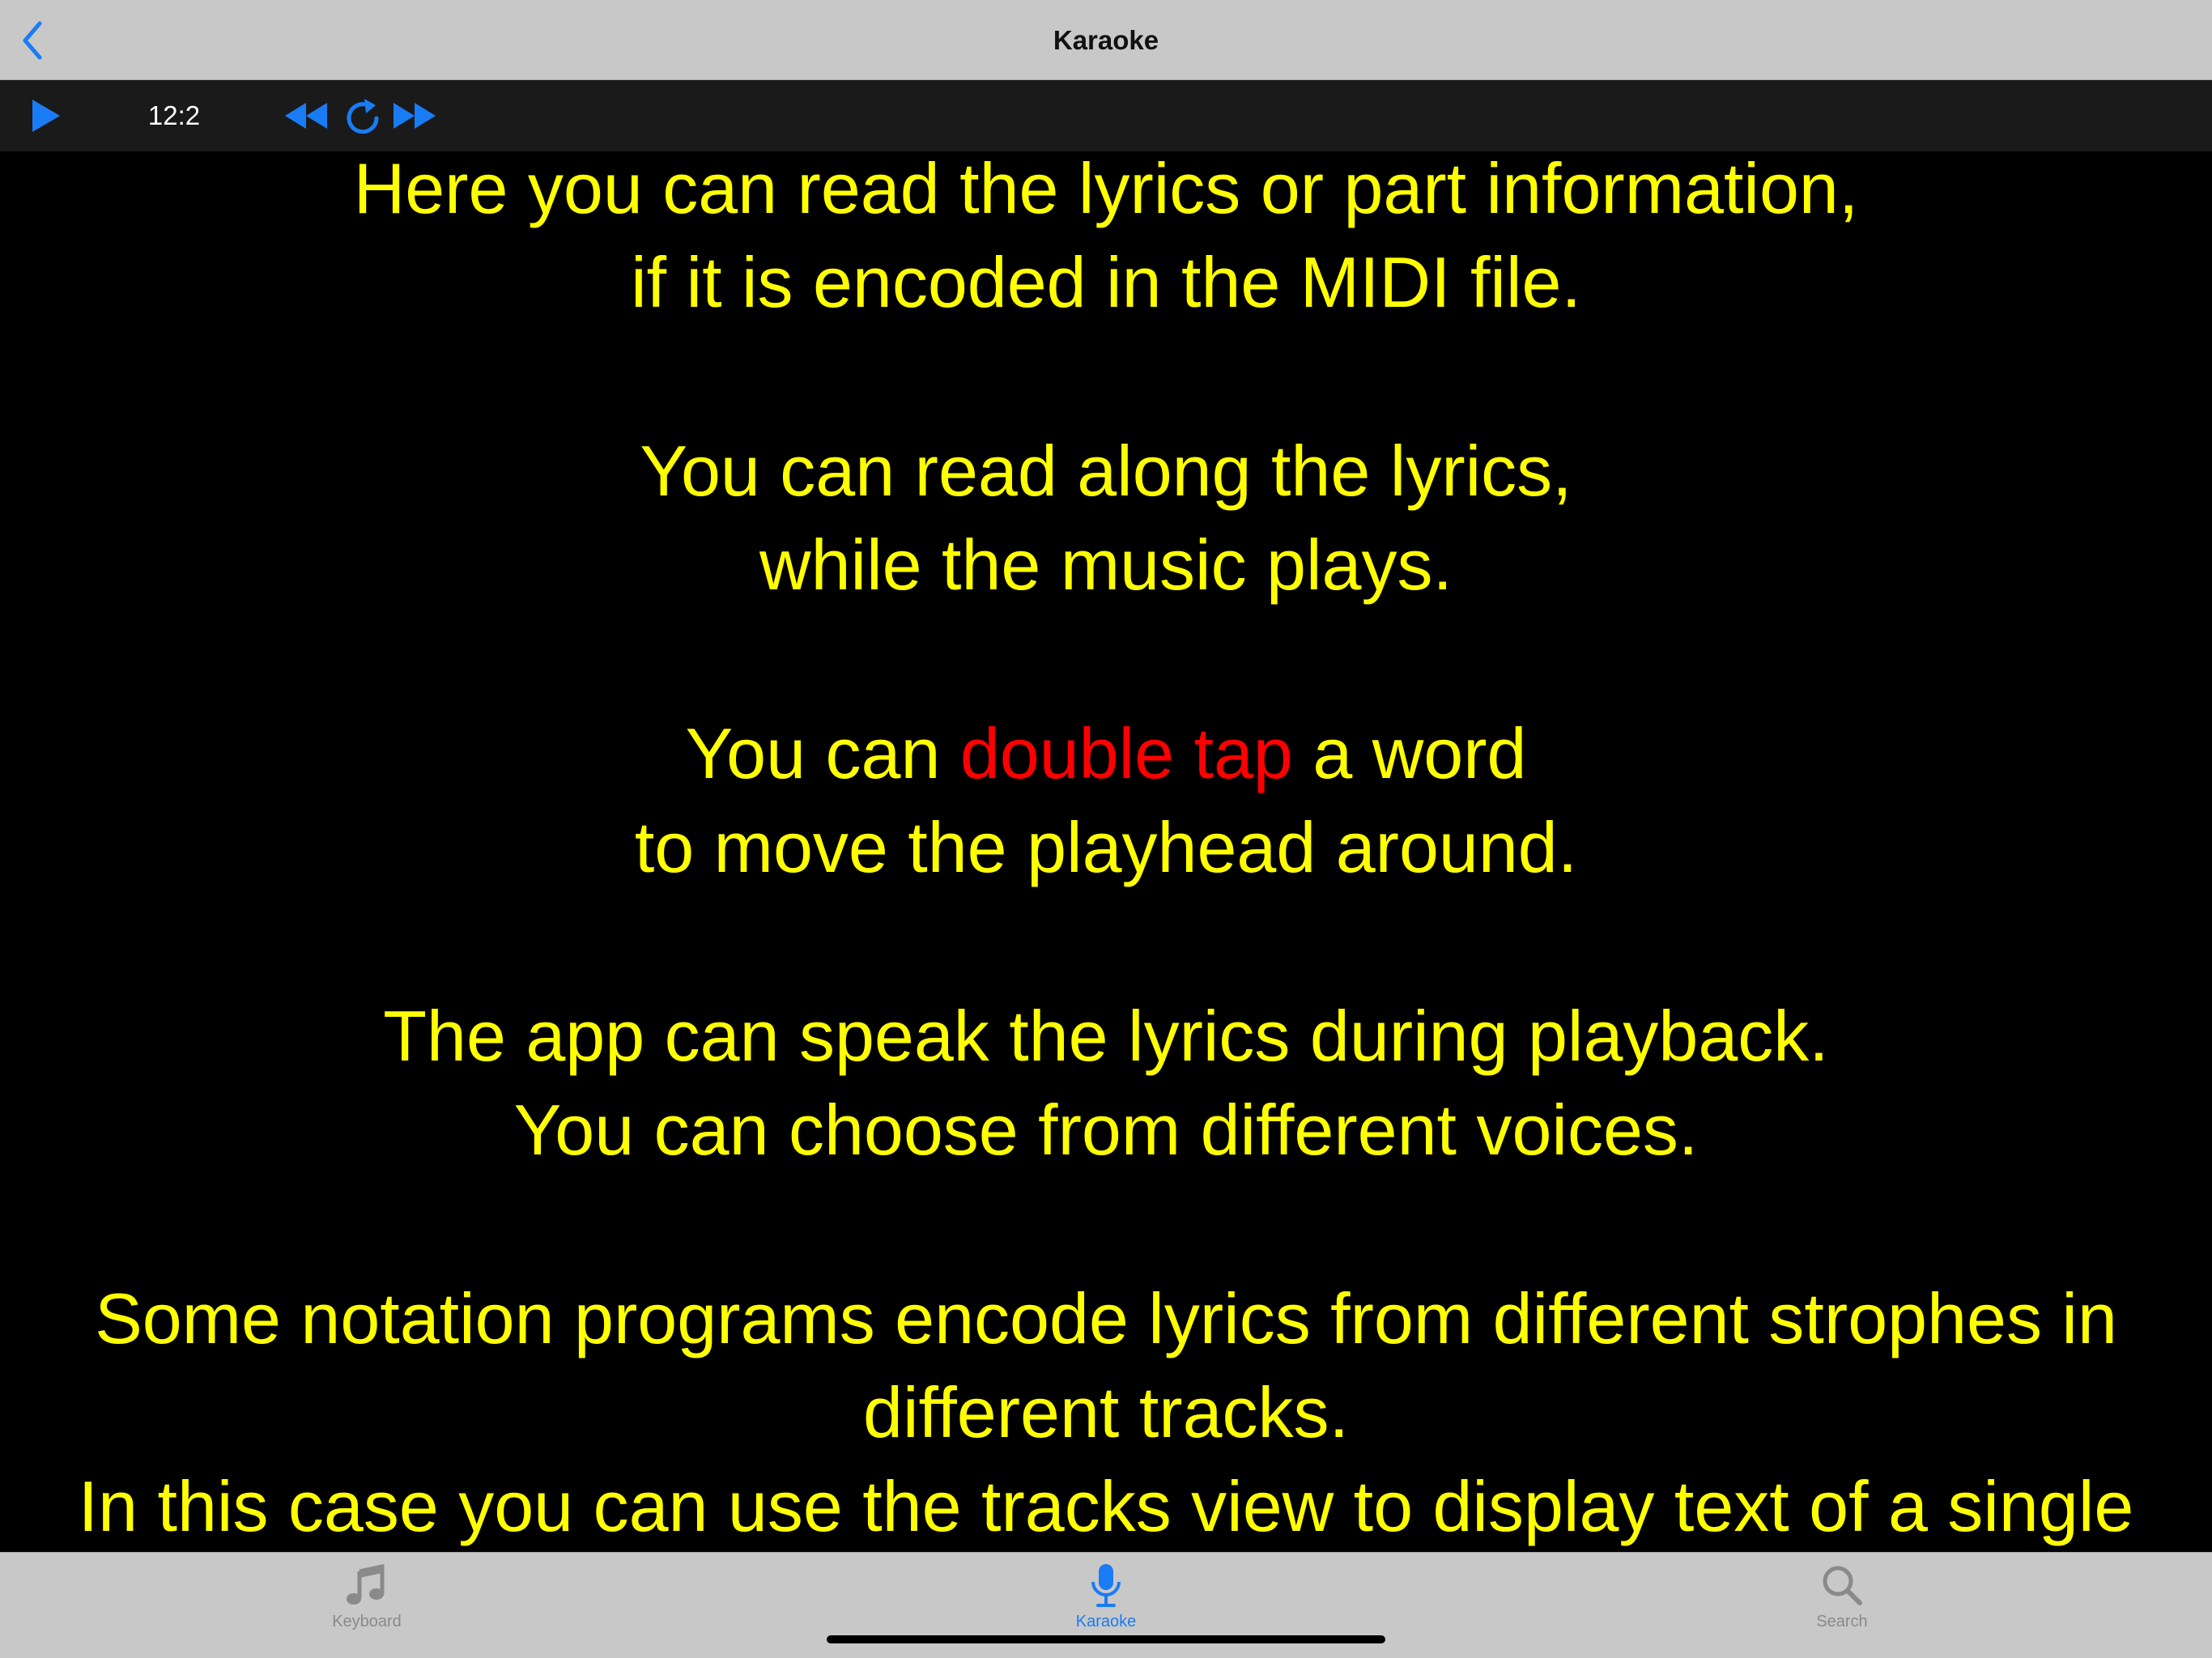 Image resolution: width=2212 pixels, height=1658 pixels. What do you see at coordinates (1106, 1130) in the screenshot?
I see `lyrics-line: You can choose from different voices.` at bounding box center [1106, 1130].